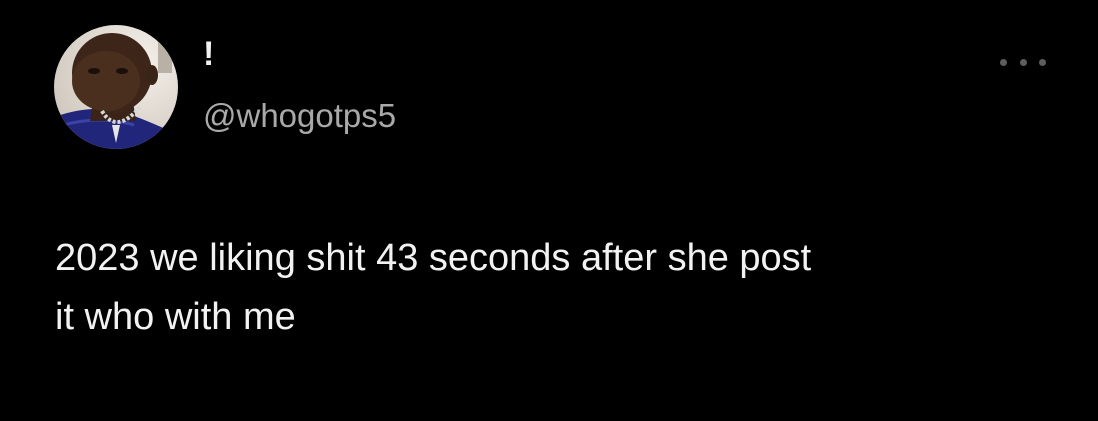  What do you see at coordinates (299, 116) in the screenshot?
I see `user-handle: @whogotps5` at bounding box center [299, 116].